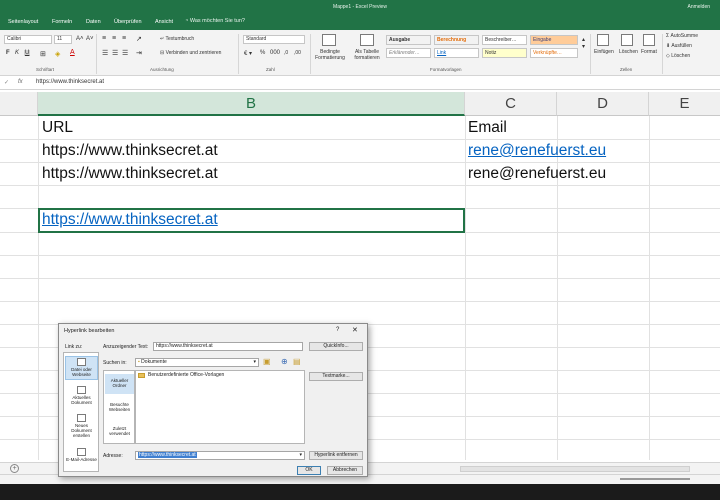 This screenshot has width=720, height=500. Describe the element at coordinates (345, 470) in the screenshot. I see `cancel-button: Abbrechen` at that location.